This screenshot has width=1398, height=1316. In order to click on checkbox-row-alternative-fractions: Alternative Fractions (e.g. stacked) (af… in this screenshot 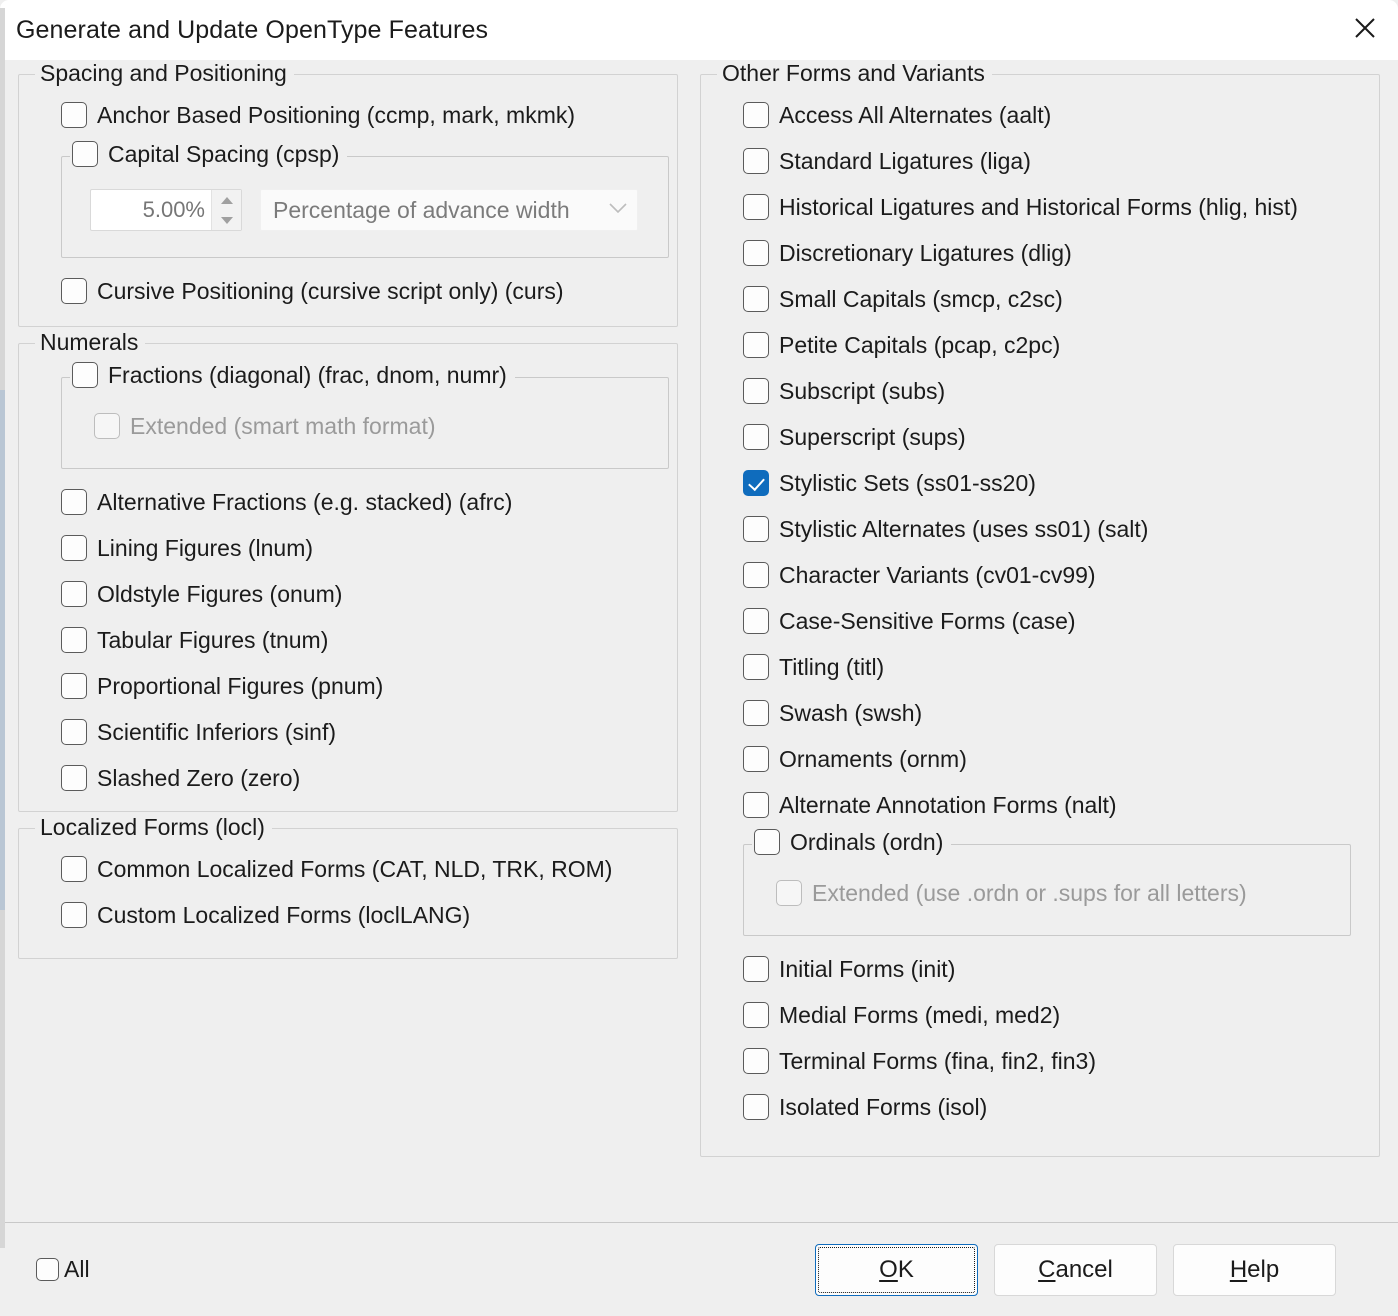, I will do `click(348, 502)`.